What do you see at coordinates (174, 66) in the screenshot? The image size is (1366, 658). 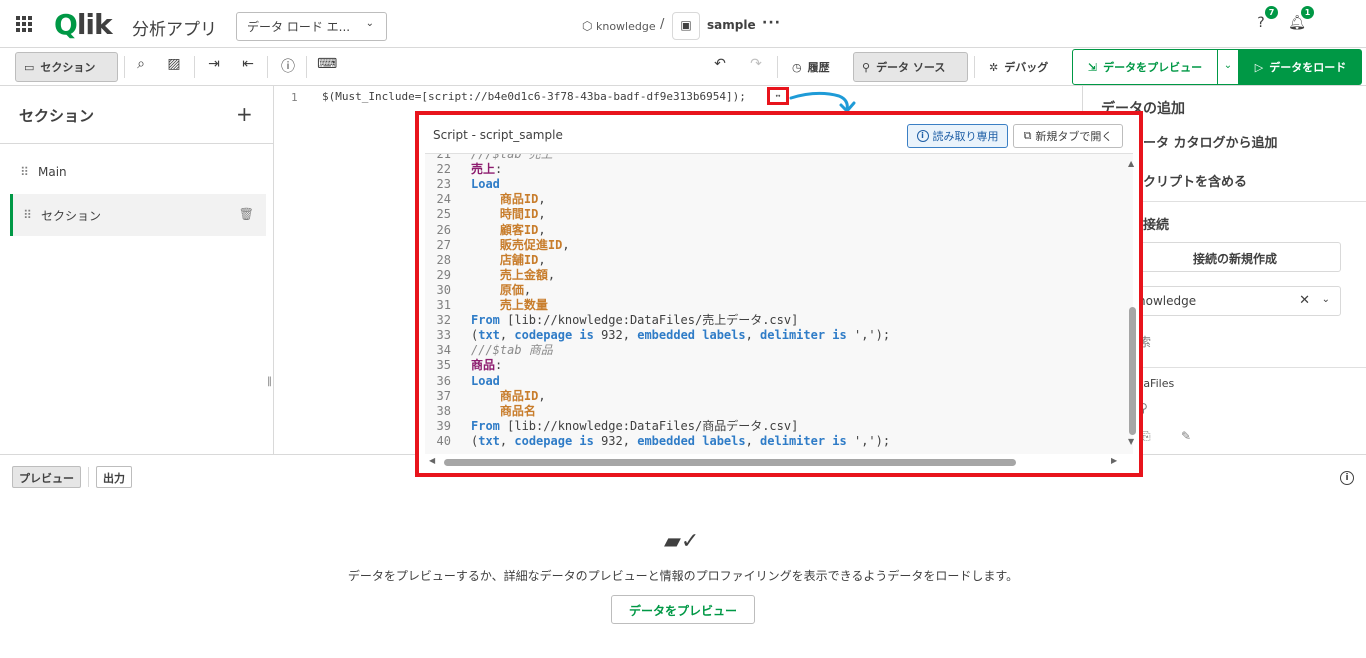 I see `comment-icon: ▨` at bounding box center [174, 66].